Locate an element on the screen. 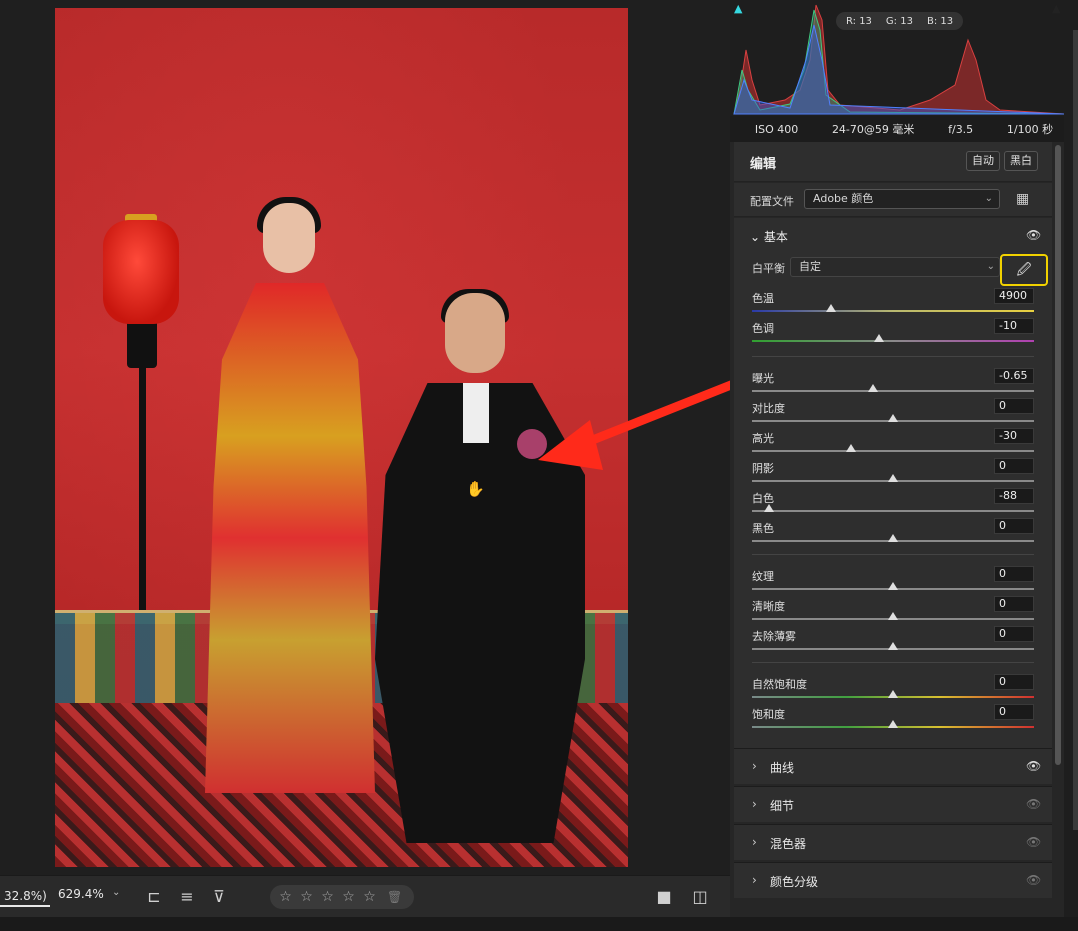 The width and height of the screenshot is (1078, 931). section-mixer: › 混色器 👁 is located at coordinates (893, 842).